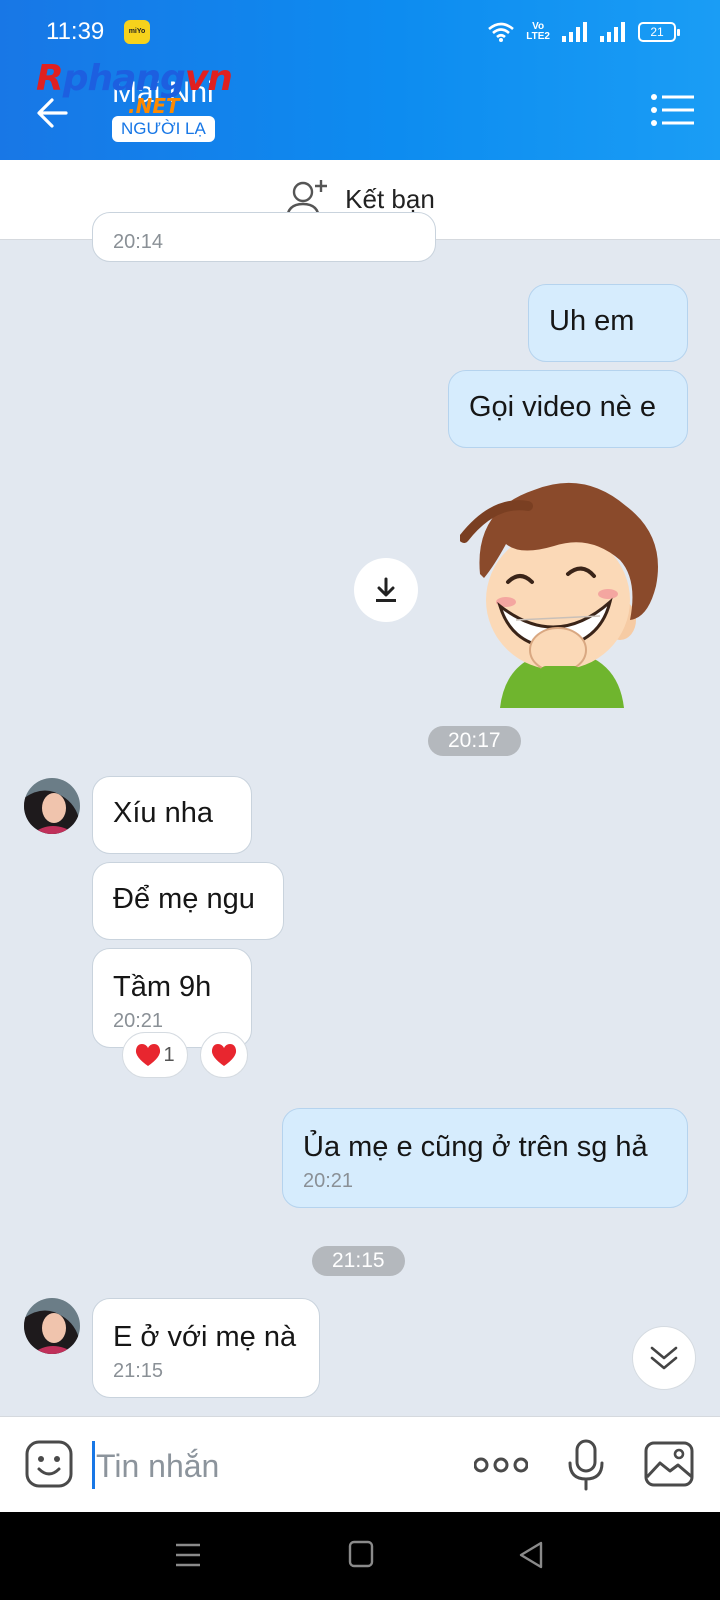  Describe the element at coordinates (531, 1555) in the screenshot. I see `back-nav-icon` at that location.